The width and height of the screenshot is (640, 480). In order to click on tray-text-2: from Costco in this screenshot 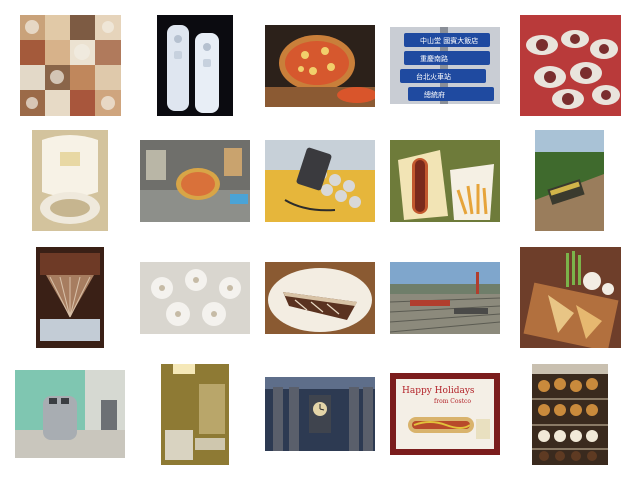, I will do `click(452, 401)`.